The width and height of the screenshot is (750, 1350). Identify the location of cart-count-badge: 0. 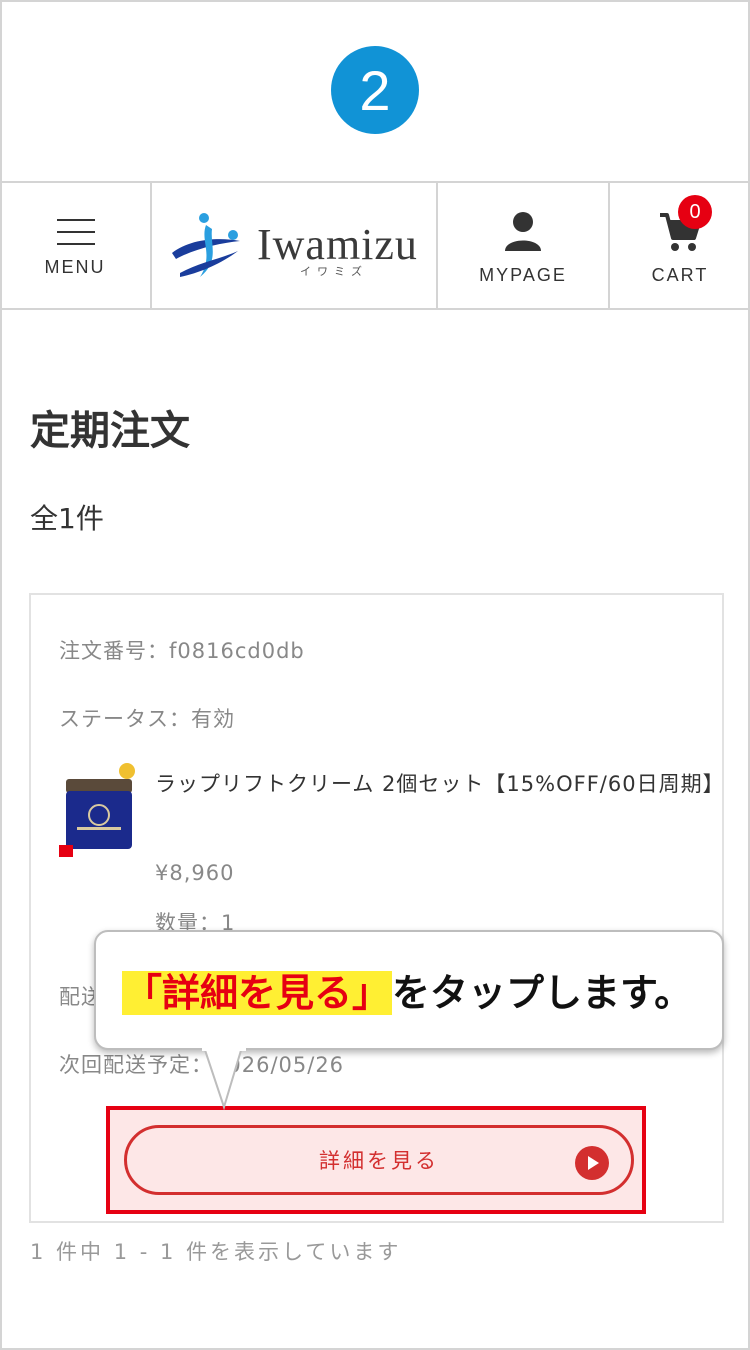
(695, 212).